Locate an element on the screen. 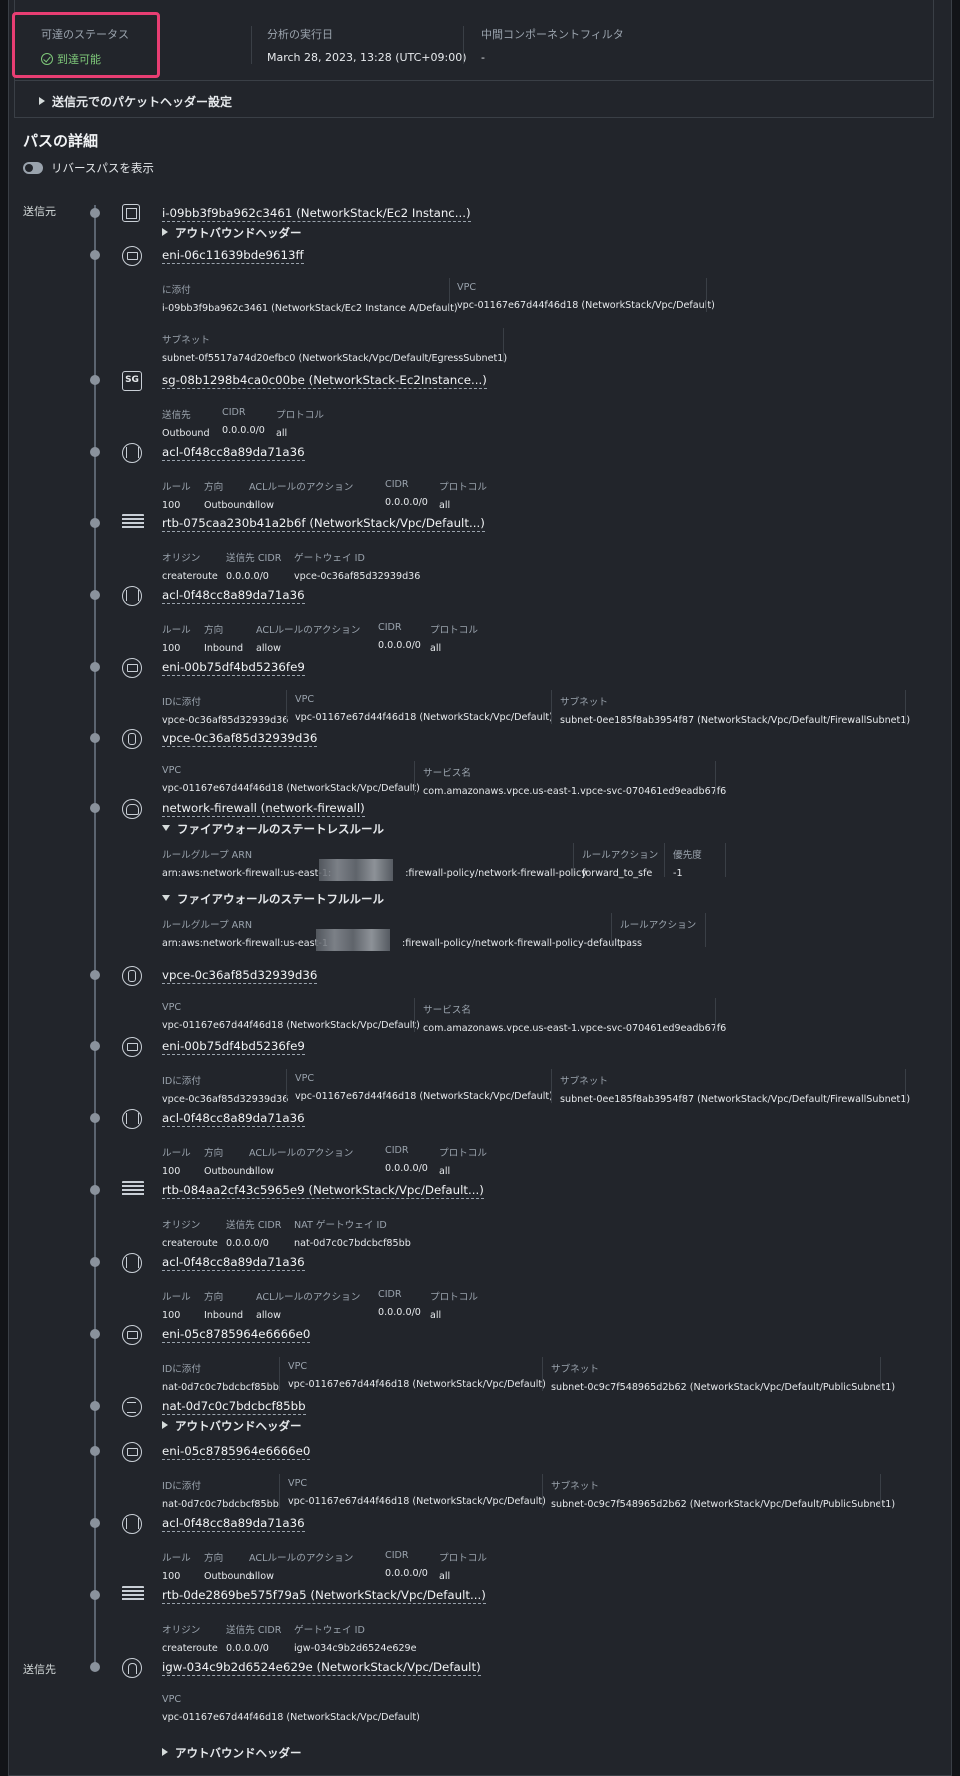  field-value: Outbound is located at coordinates (186, 433).